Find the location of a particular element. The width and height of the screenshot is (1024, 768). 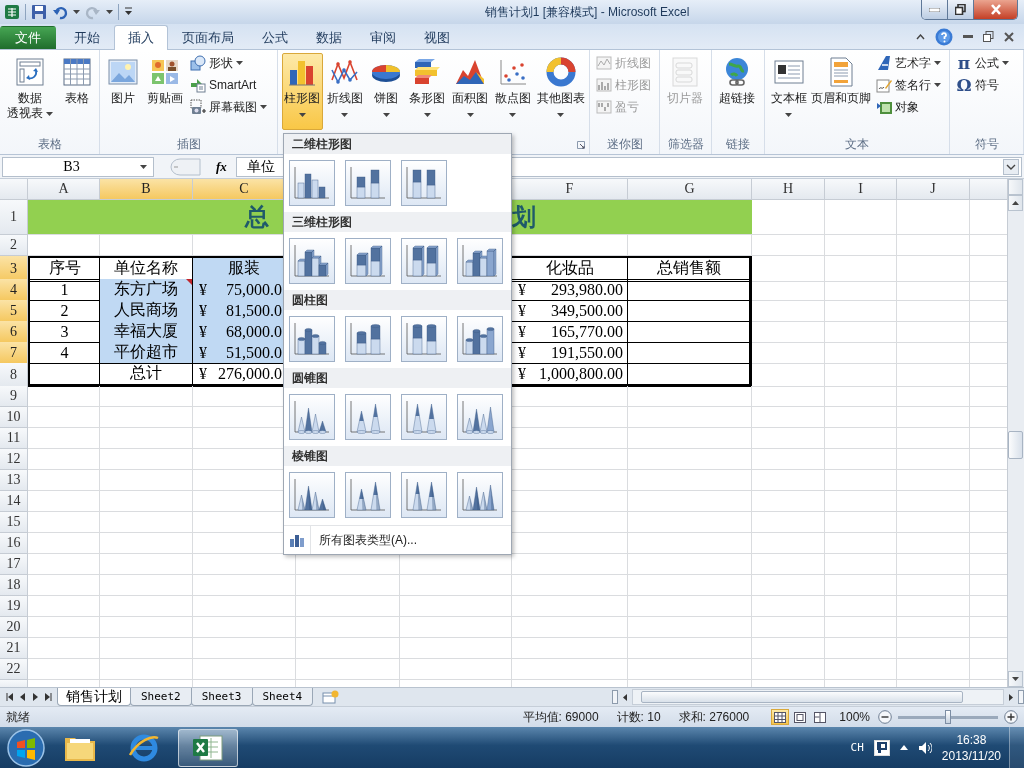

ribbon-button: 表格 is located at coordinates (77, 81).